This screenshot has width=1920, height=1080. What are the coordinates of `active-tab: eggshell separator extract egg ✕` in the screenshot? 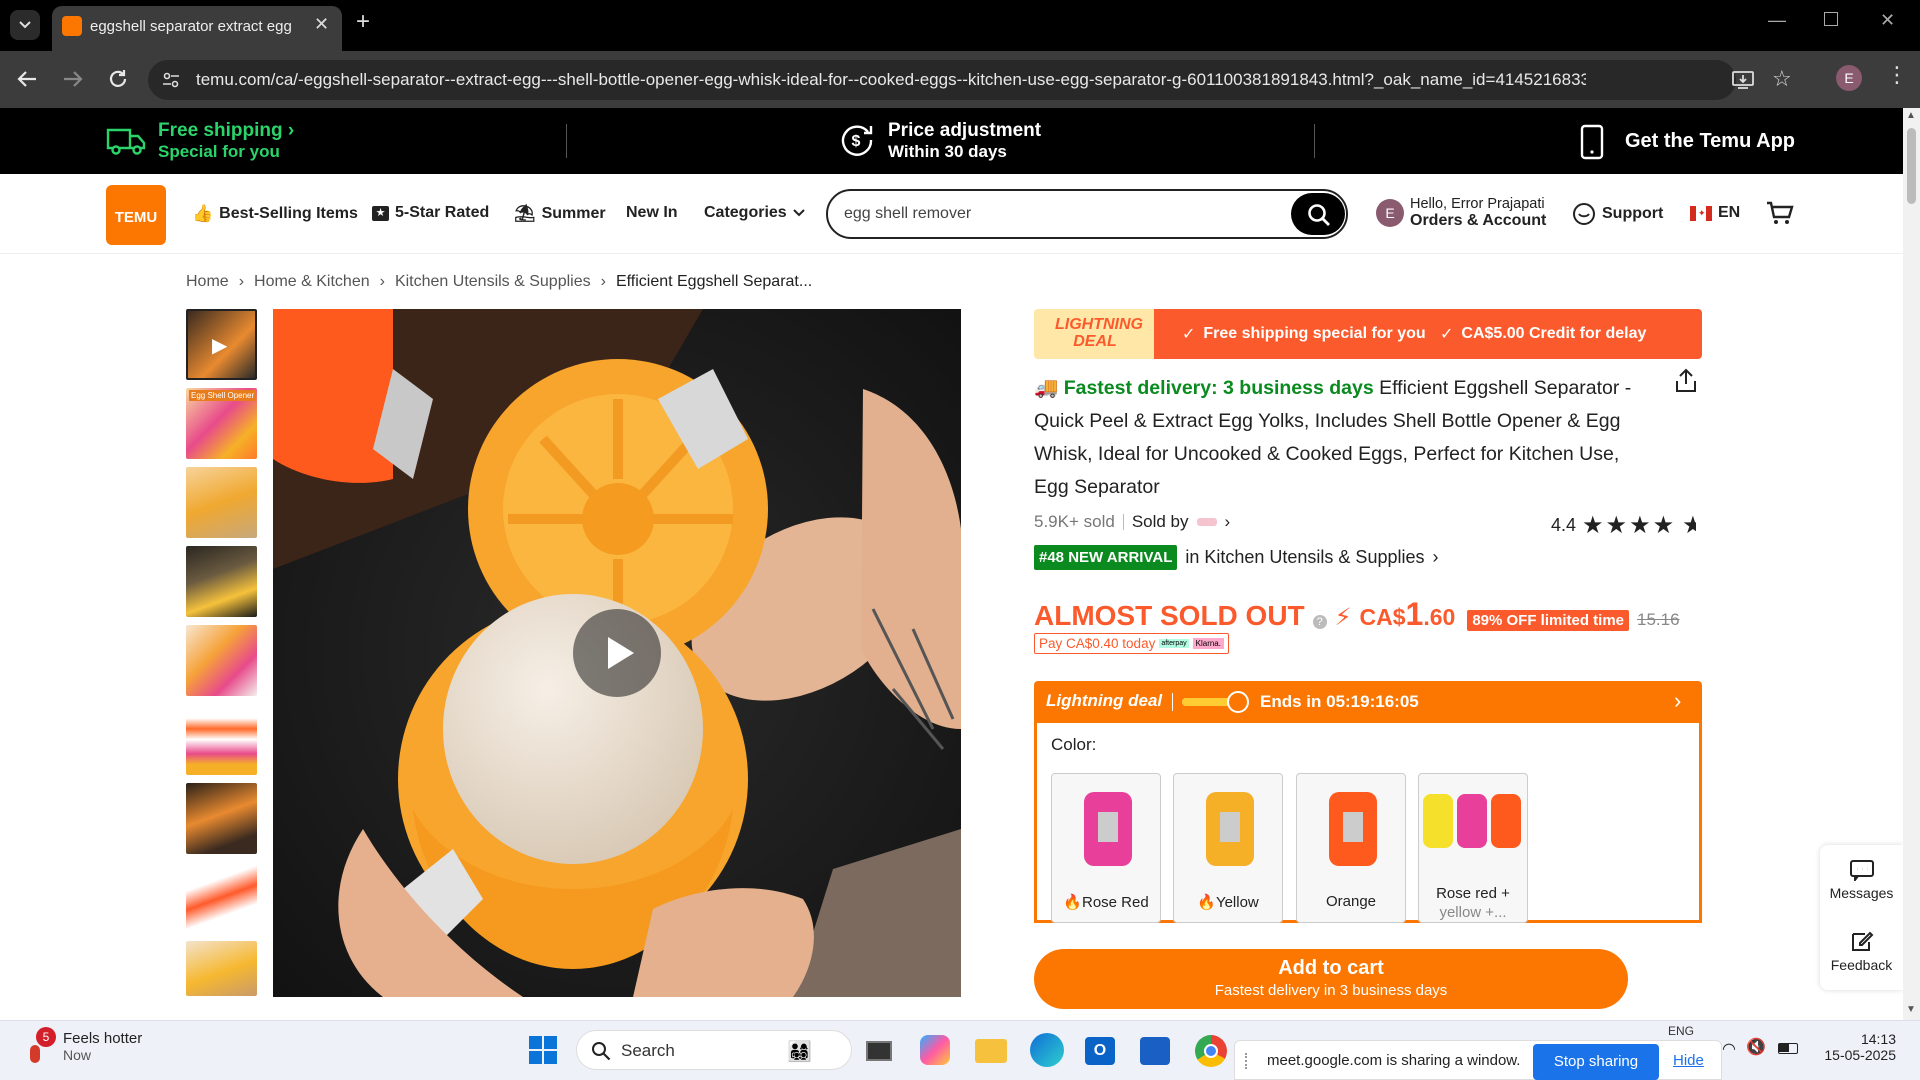 It's located at (197, 28).